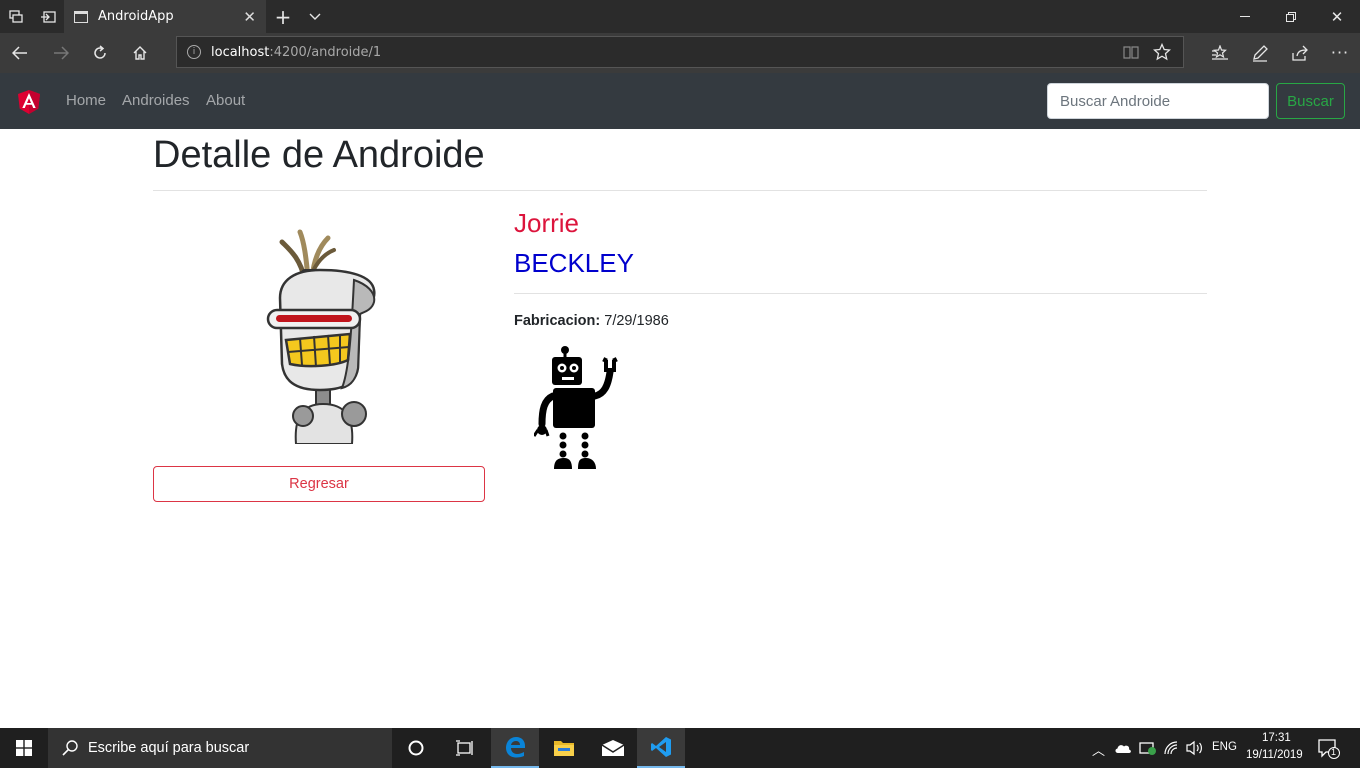  I want to click on set-aside-tabs-icon, so click(48, 16).